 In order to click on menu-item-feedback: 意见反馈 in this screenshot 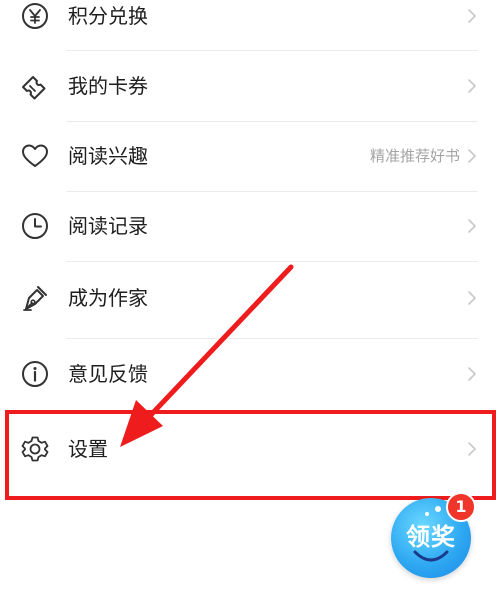, I will do `click(250, 376)`.